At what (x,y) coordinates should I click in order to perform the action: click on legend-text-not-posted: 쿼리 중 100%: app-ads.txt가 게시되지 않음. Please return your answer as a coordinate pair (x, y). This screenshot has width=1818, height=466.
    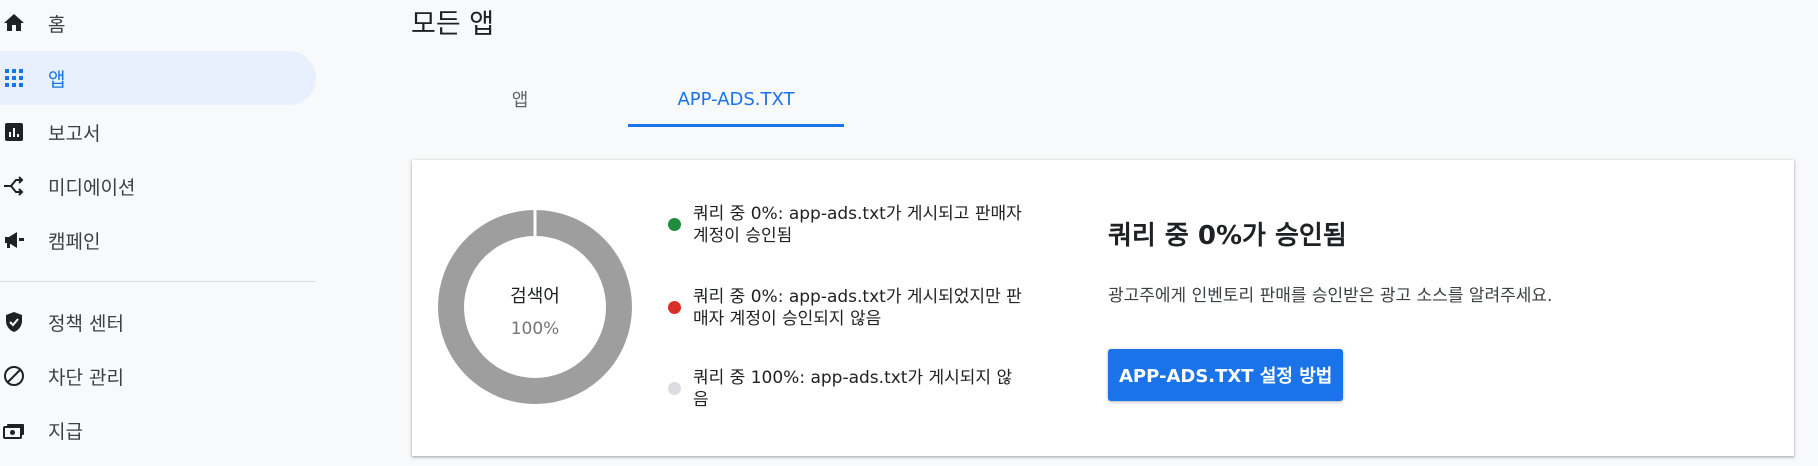
    Looking at the image, I should click on (853, 389).